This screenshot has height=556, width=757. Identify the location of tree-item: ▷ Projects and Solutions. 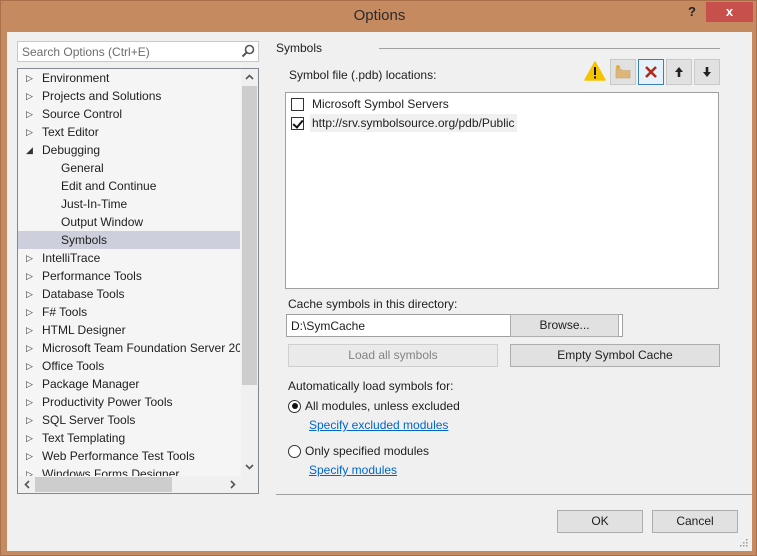
(129, 96).